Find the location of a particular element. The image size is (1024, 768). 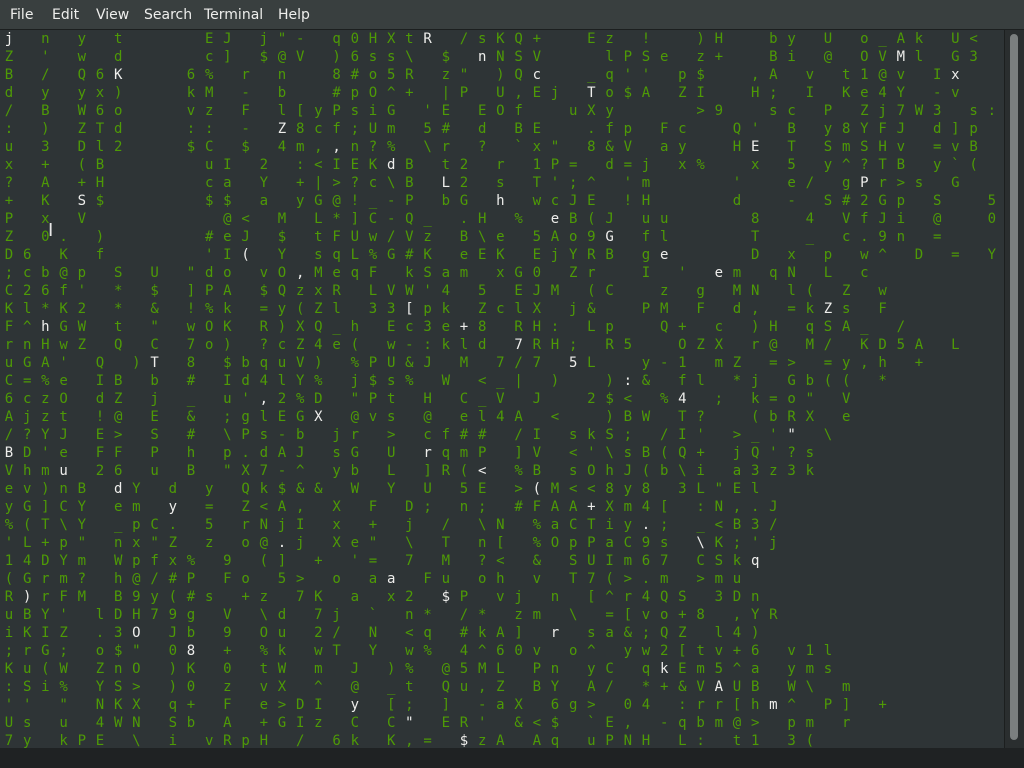

rain-glyph: b is located at coordinates (773, 417).